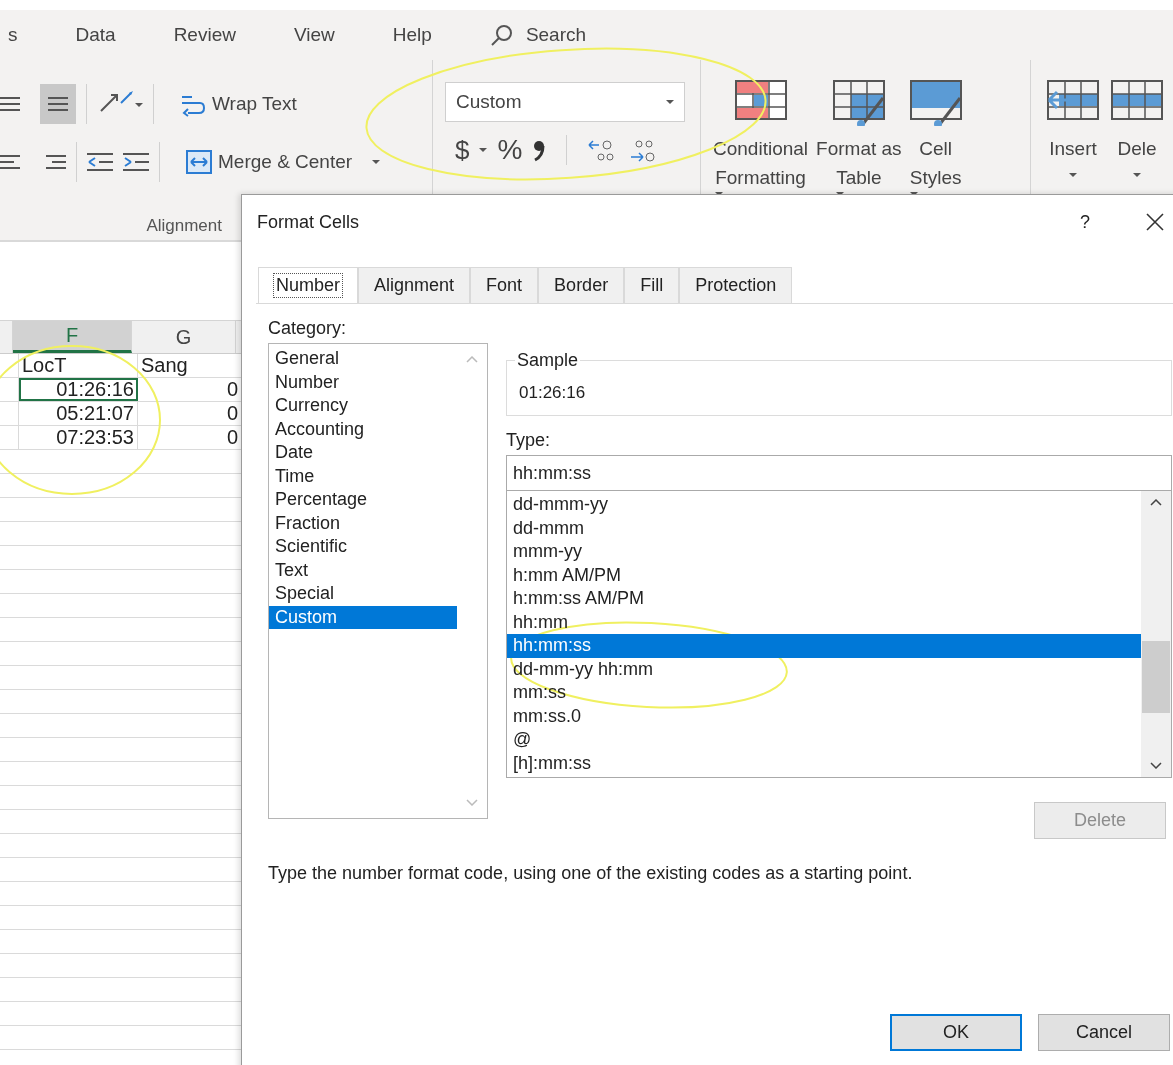 This screenshot has height=1065, width=1173. What do you see at coordinates (1085, 222) in the screenshot?
I see `help-button: ?` at bounding box center [1085, 222].